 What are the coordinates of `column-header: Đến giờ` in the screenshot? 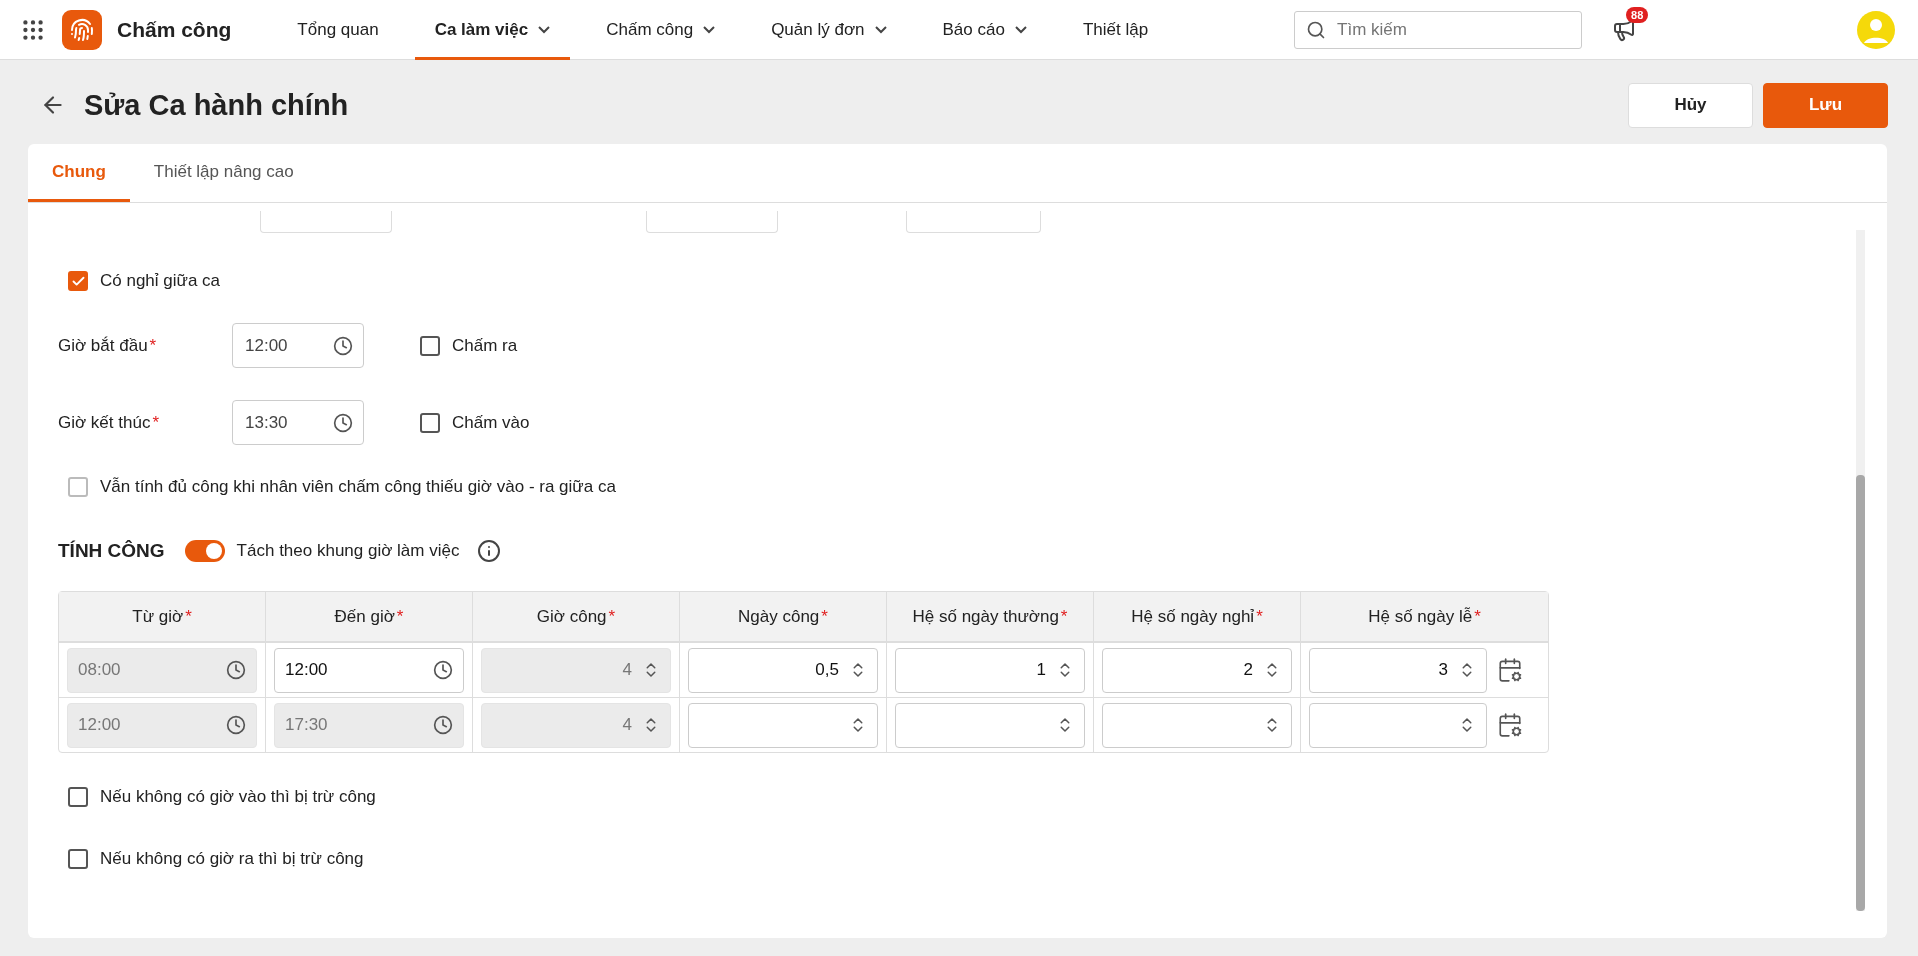 It's located at (364, 616).